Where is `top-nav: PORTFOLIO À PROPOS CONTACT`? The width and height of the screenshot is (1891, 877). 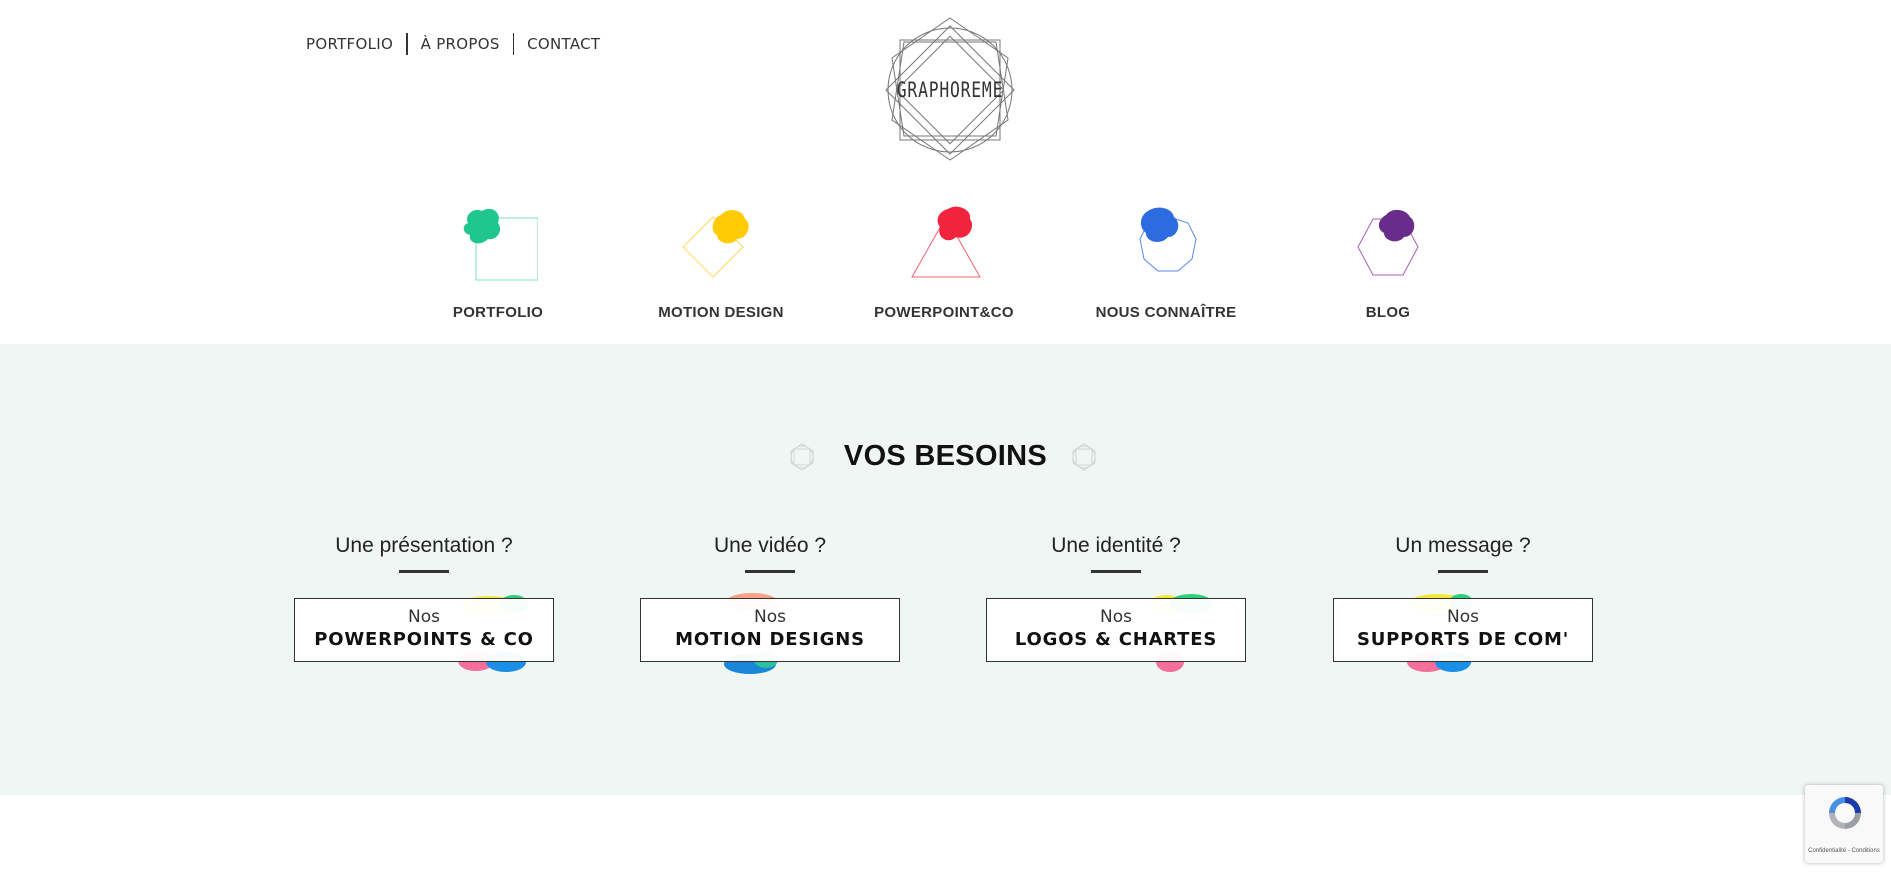 top-nav: PORTFOLIO À PROPOS CONTACT is located at coordinates (453, 44).